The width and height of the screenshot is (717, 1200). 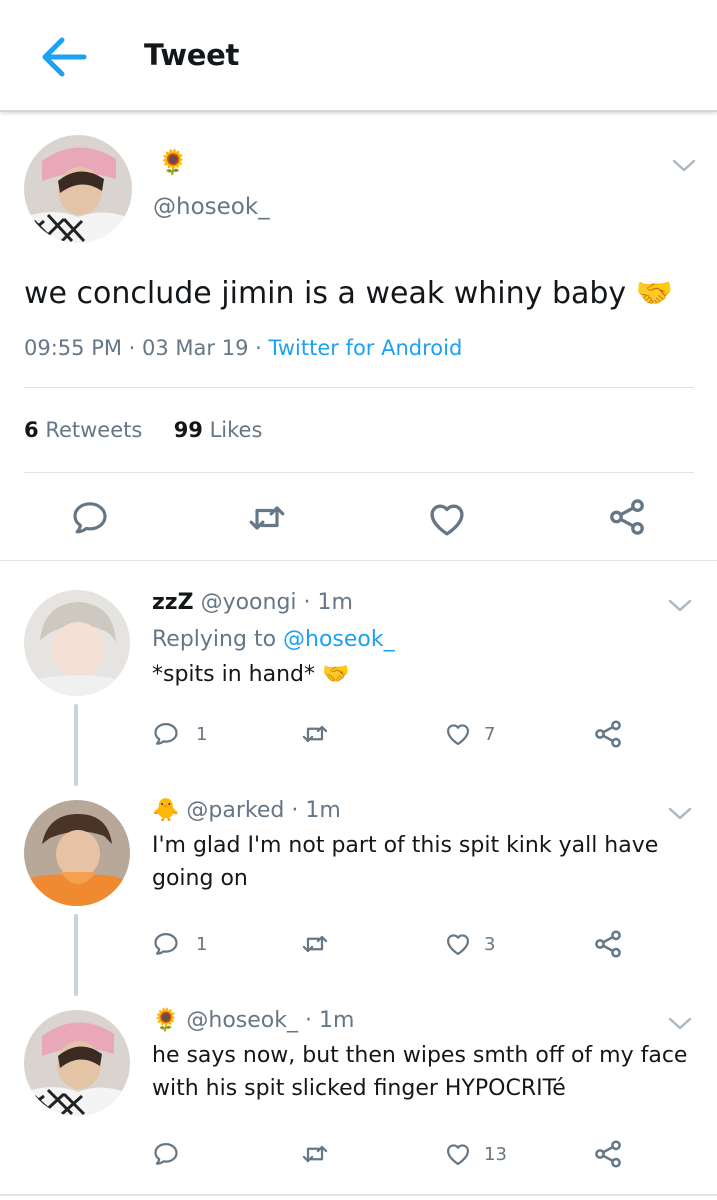 I want to click on reply-text: *spits in hand* 🤝, so click(x=251, y=674).